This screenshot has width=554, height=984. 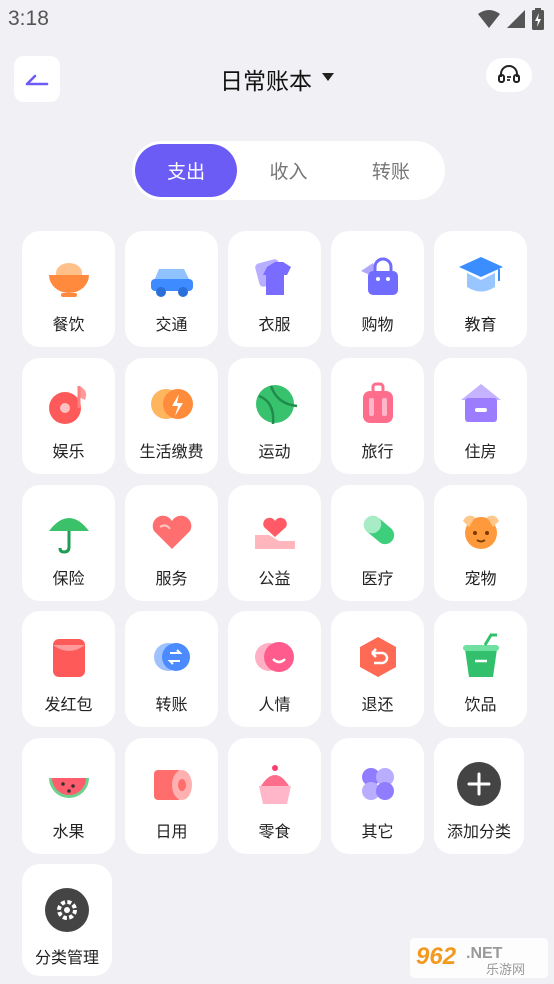 I want to click on category-item-3: 衣服, so click(x=274, y=289).